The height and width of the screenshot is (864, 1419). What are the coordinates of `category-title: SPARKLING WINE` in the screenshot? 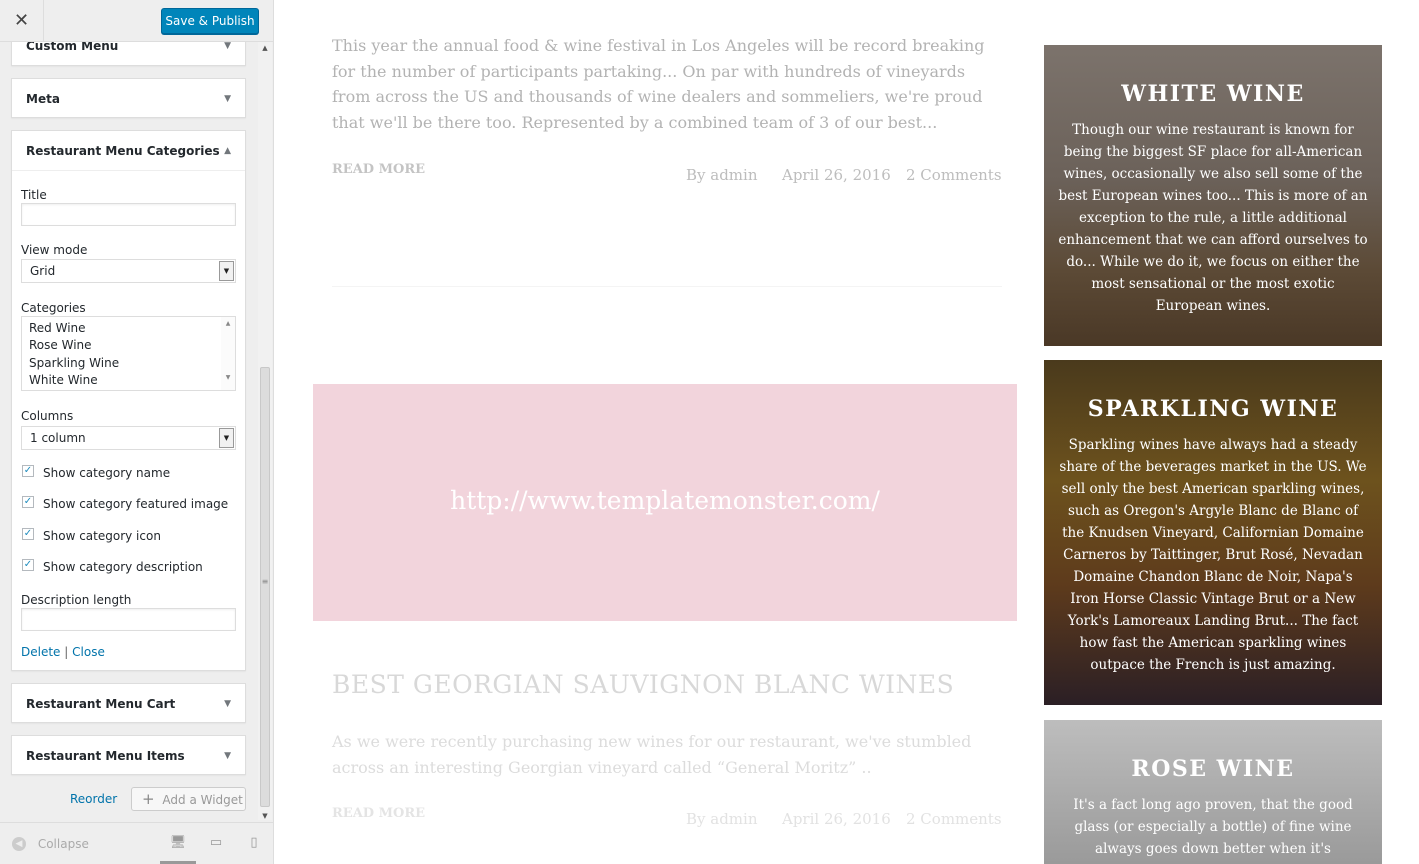 It's located at (1213, 409).